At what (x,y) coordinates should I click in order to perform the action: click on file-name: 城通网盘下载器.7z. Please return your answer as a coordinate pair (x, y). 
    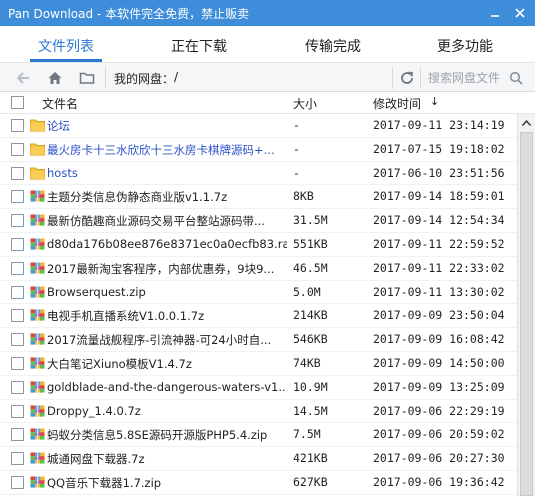
    Looking at the image, I should click on (96, 459).